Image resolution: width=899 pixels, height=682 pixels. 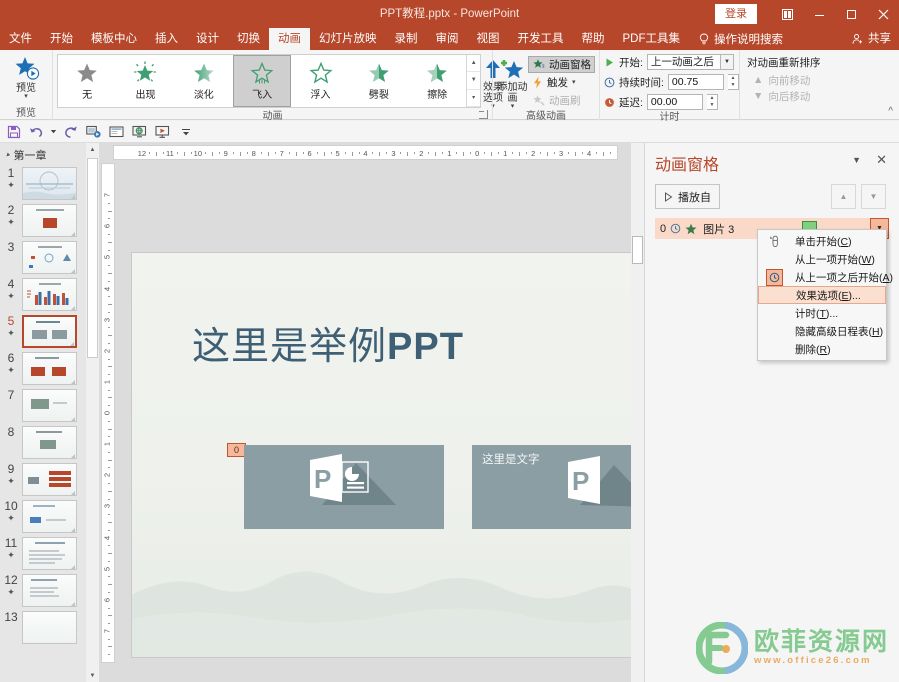 What do you see at coordinates (344, 487) in the screenshot?
I see `slide-card-1: P` at bounding box center [344, 487].